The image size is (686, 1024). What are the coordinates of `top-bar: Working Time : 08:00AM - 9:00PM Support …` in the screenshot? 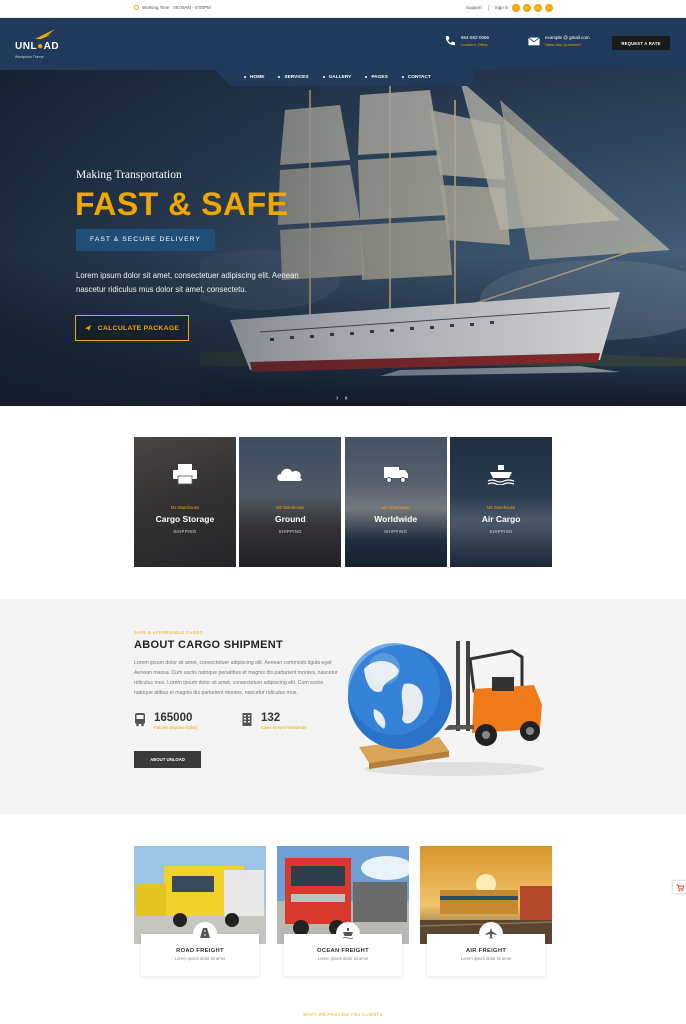 It's located at (343, 9).